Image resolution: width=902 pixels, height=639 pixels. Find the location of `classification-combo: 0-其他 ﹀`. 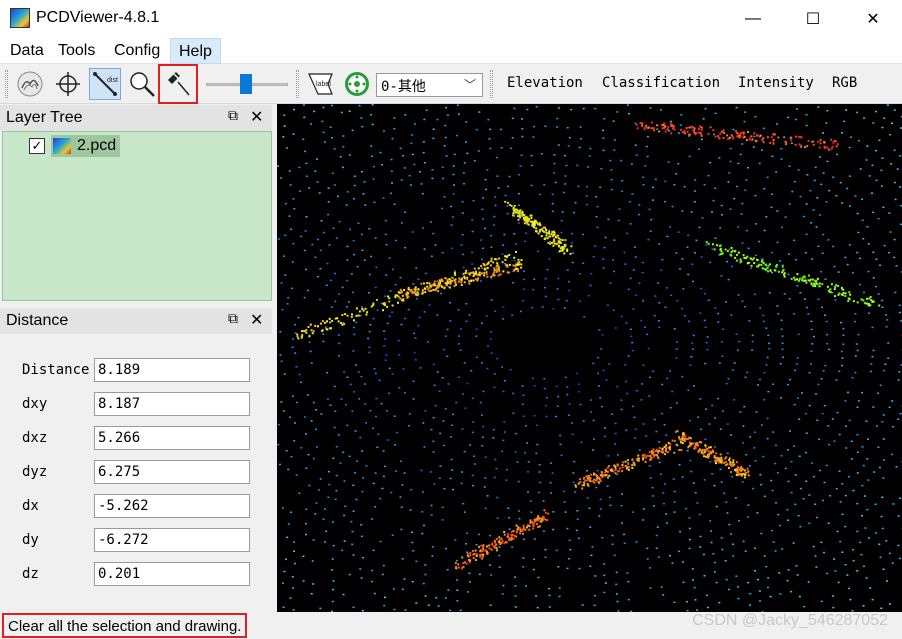

classification-combo: 0-其他 ﹀ is located at coordinates (429, 85).